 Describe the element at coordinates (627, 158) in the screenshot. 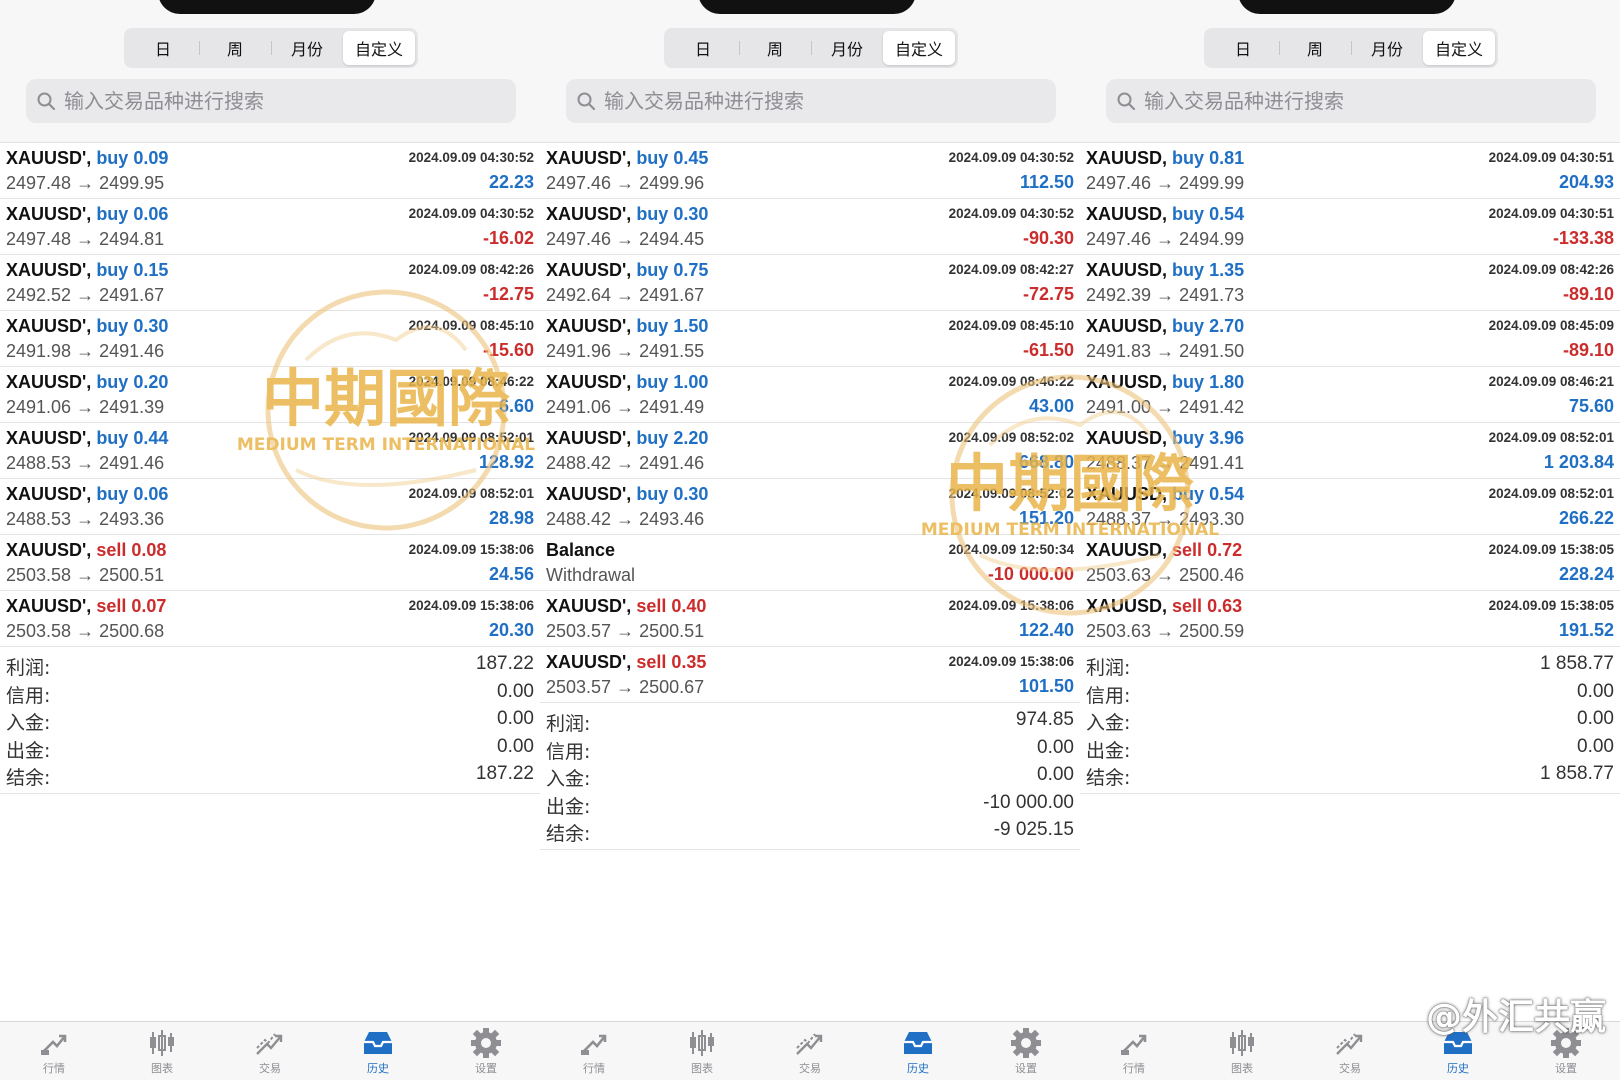

I see `trade-title: XAUUSD', buy 0.45` at that location.